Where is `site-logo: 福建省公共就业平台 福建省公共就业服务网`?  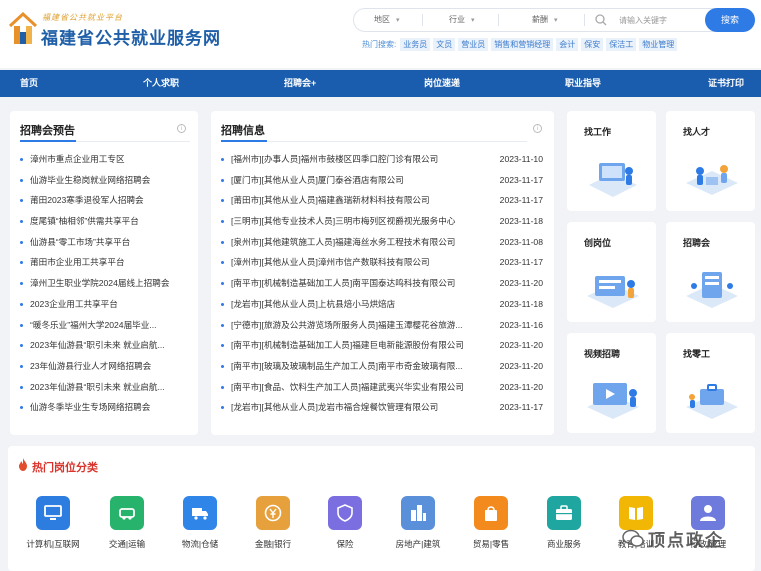 site-logo: 福建省公共就业平台 福建省公共就业服务网 is located at coordinates (114, 30).